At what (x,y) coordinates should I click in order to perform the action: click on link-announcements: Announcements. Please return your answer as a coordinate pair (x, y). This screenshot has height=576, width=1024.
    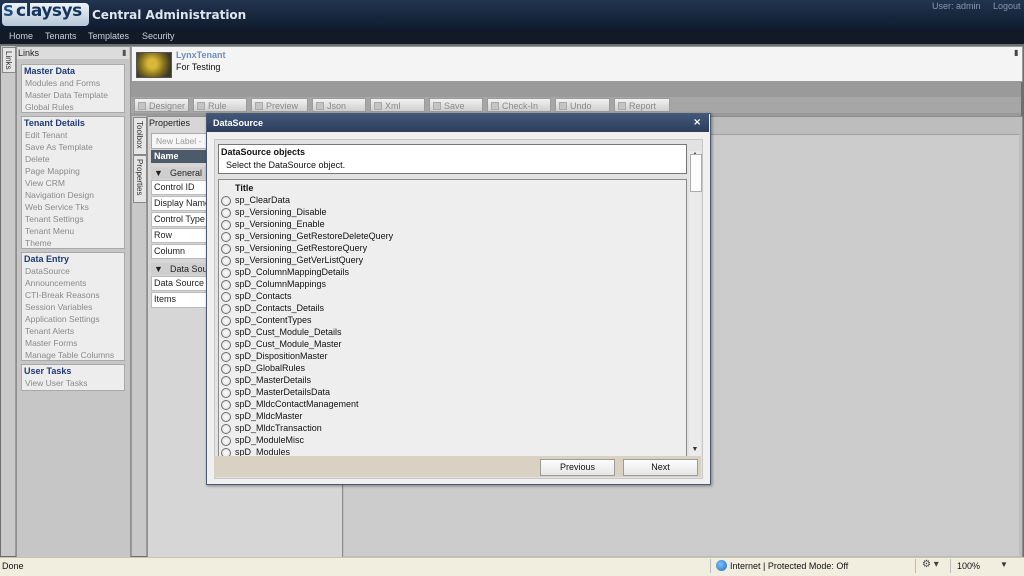
    Looking at the image, I should click on (55, 283).